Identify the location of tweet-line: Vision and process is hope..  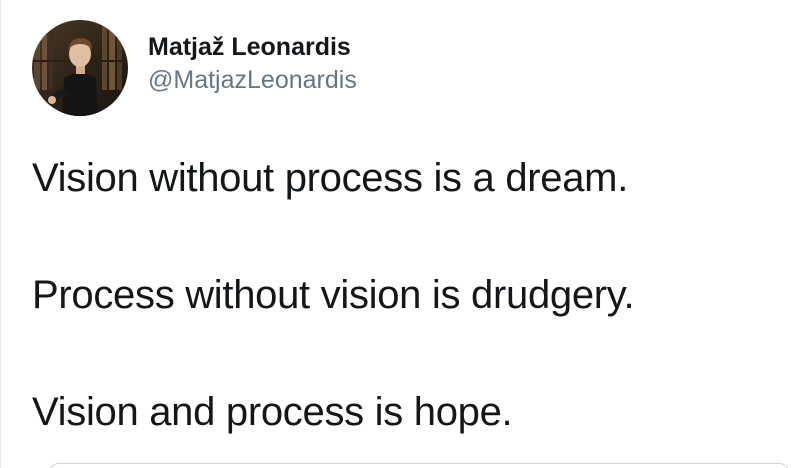
(272, 412).